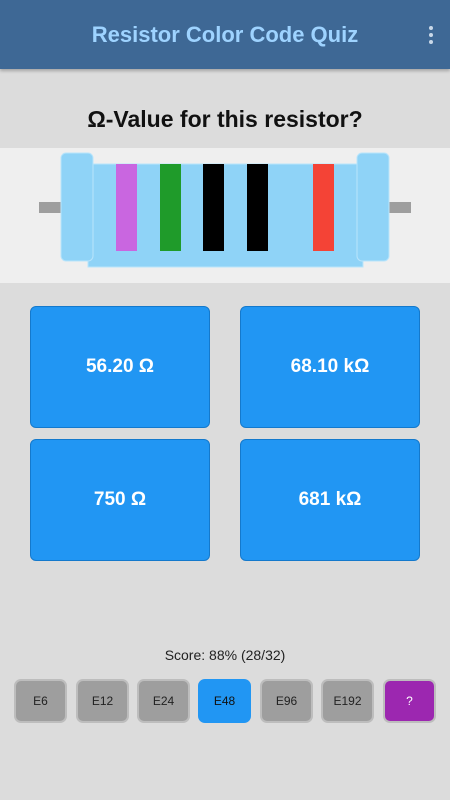  I want to click on series-button-e24: E24, so click(163, 701).